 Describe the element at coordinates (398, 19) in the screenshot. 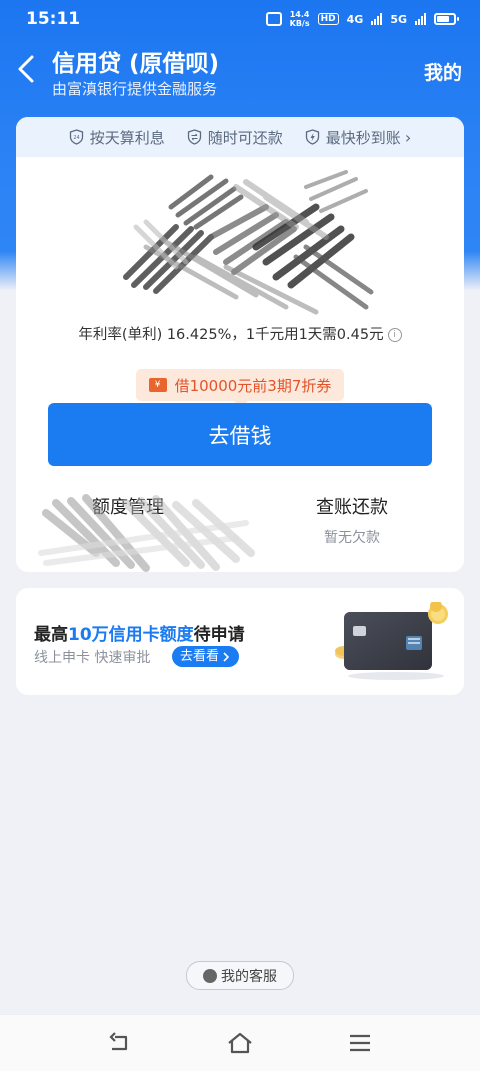

I see `network-5g-label: 5G` at that location.